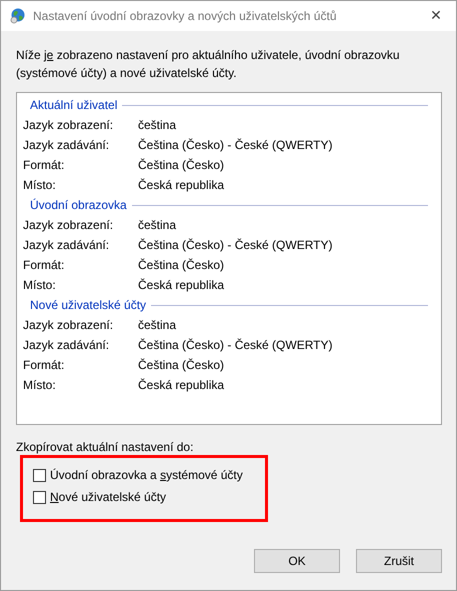  I want to click on copy-label: Zkopírovat aktuální nastavení do:, so click(105, 447).